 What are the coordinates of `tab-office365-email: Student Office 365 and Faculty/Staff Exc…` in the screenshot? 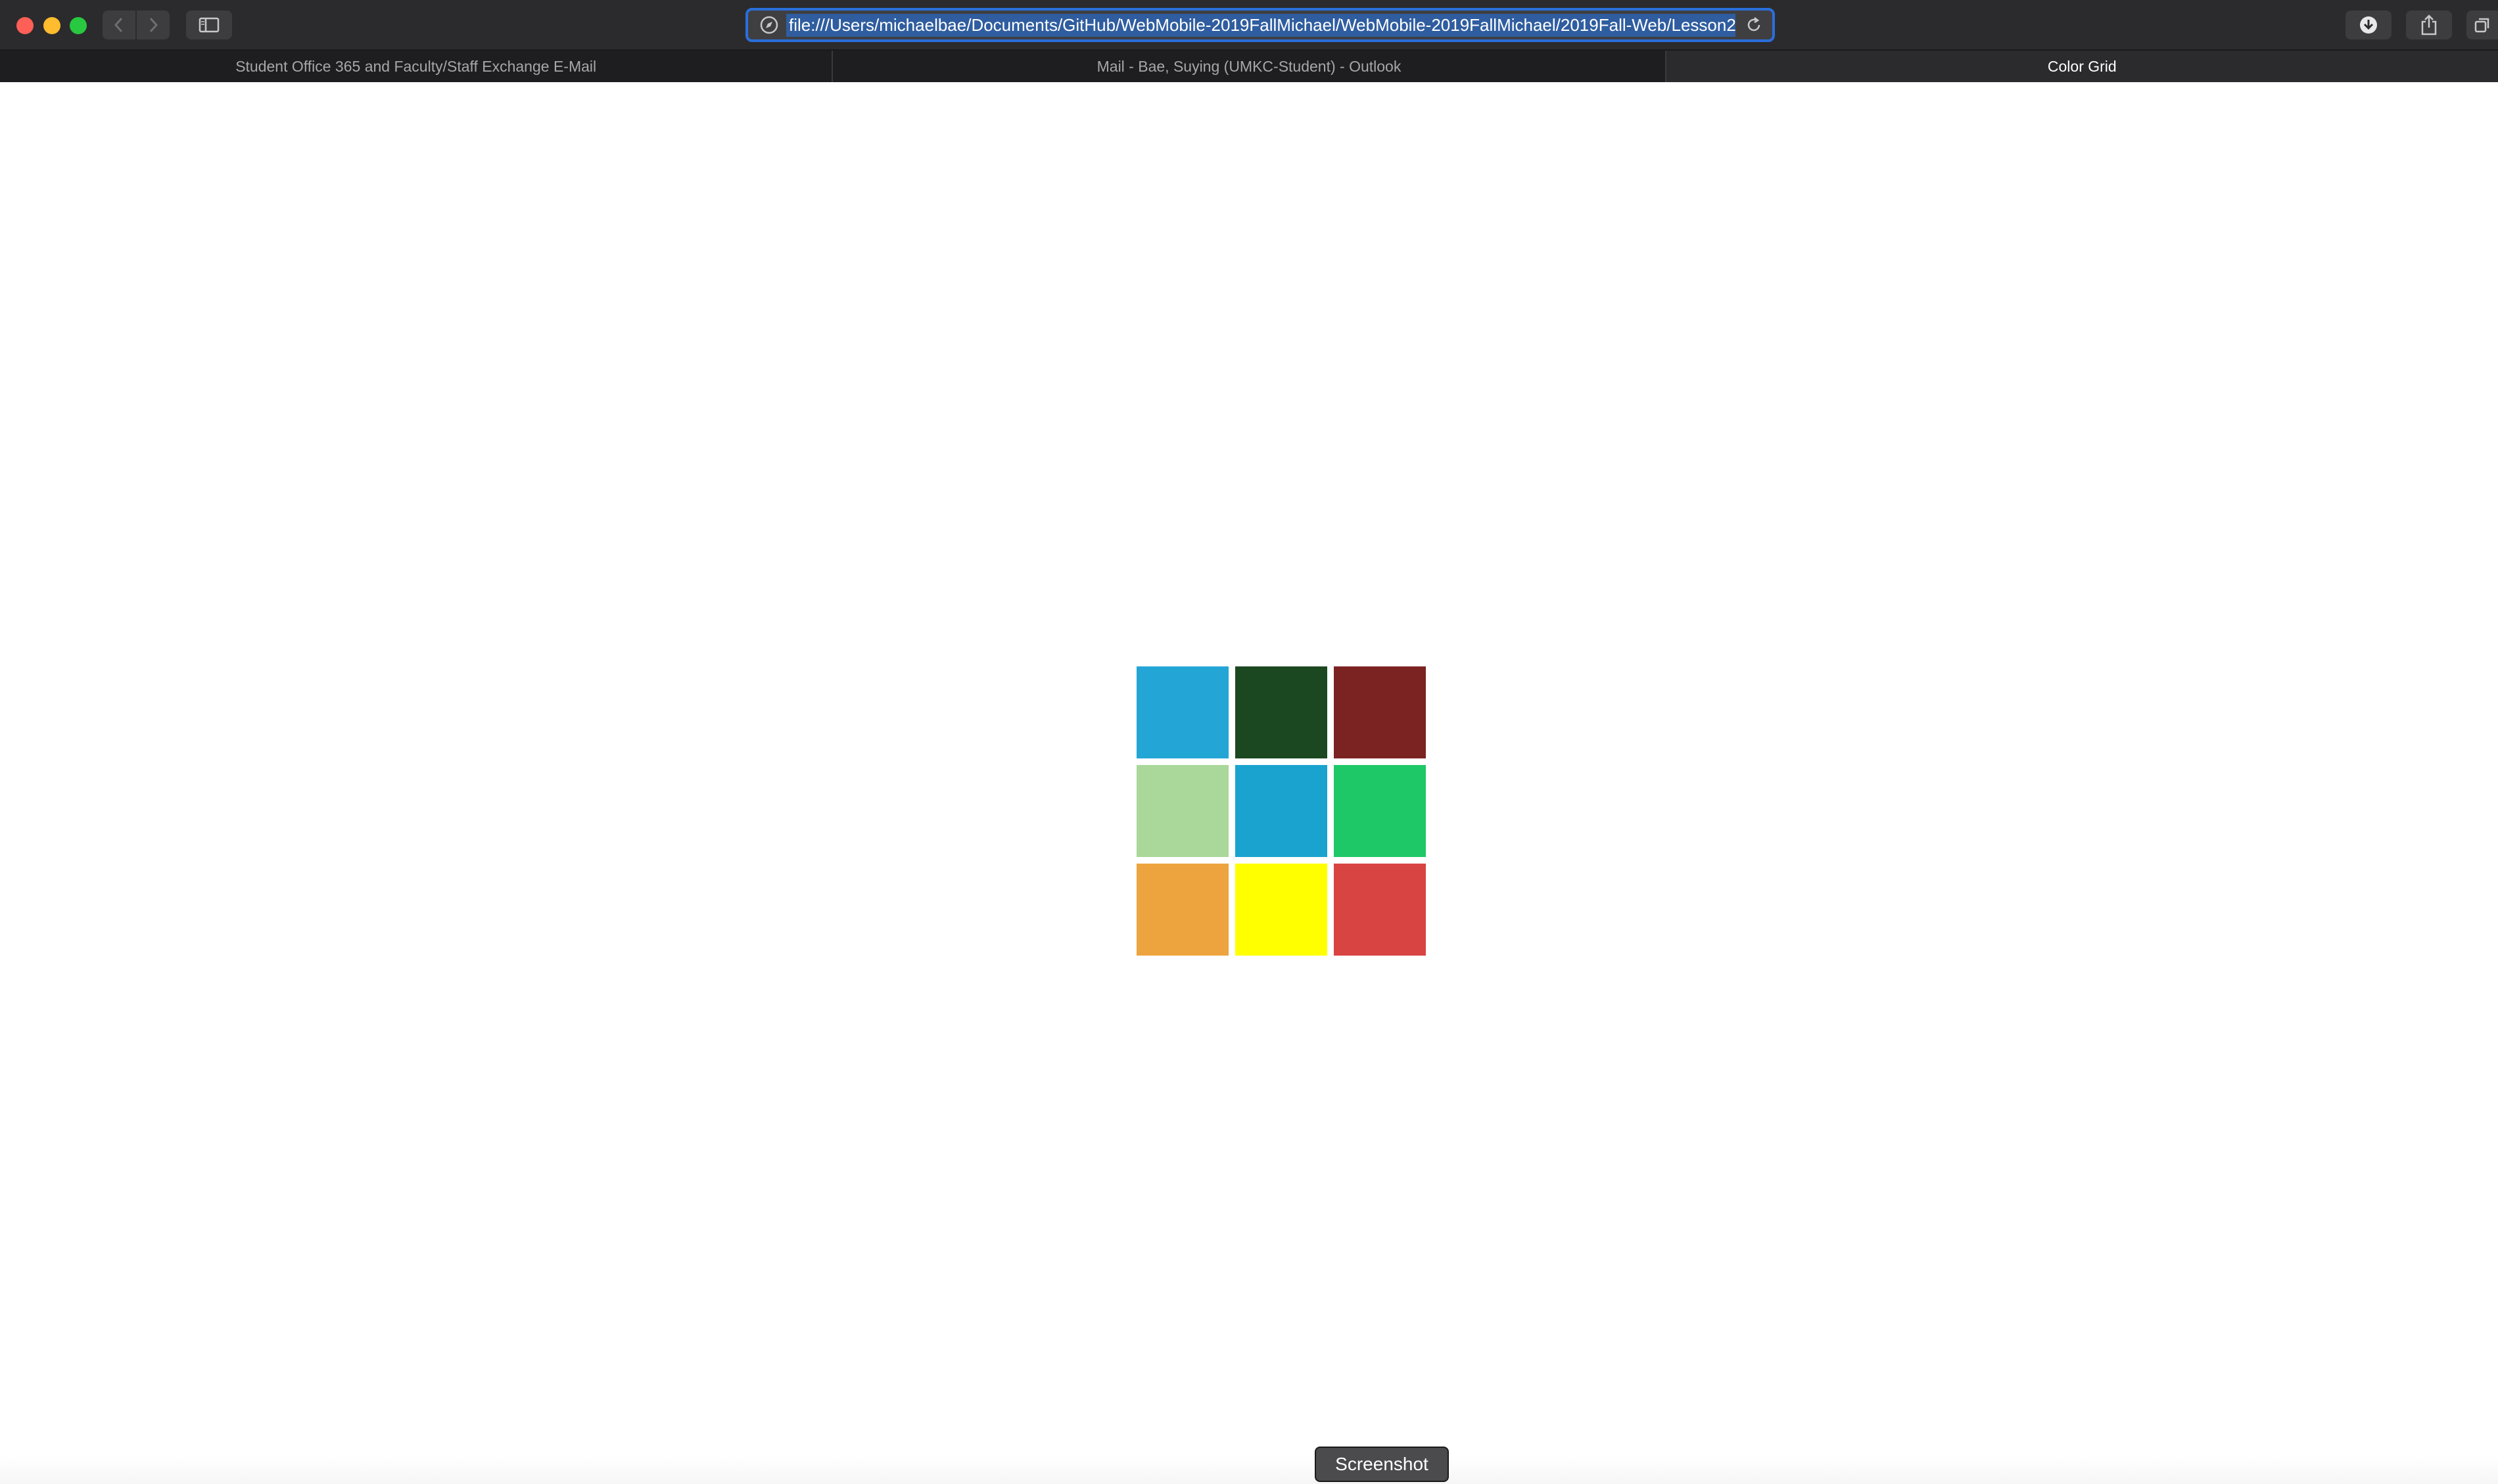 It's located at (417, 66).